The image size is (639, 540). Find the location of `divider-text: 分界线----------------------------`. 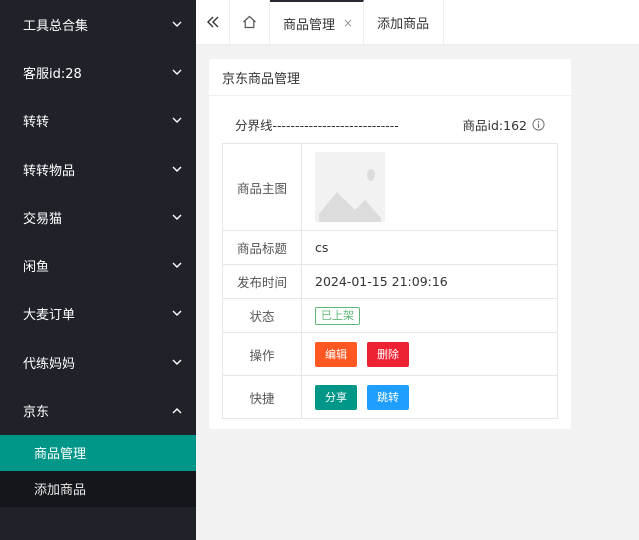

divider-text: 分界线---------------------------- is located at coordinates (317, 125).